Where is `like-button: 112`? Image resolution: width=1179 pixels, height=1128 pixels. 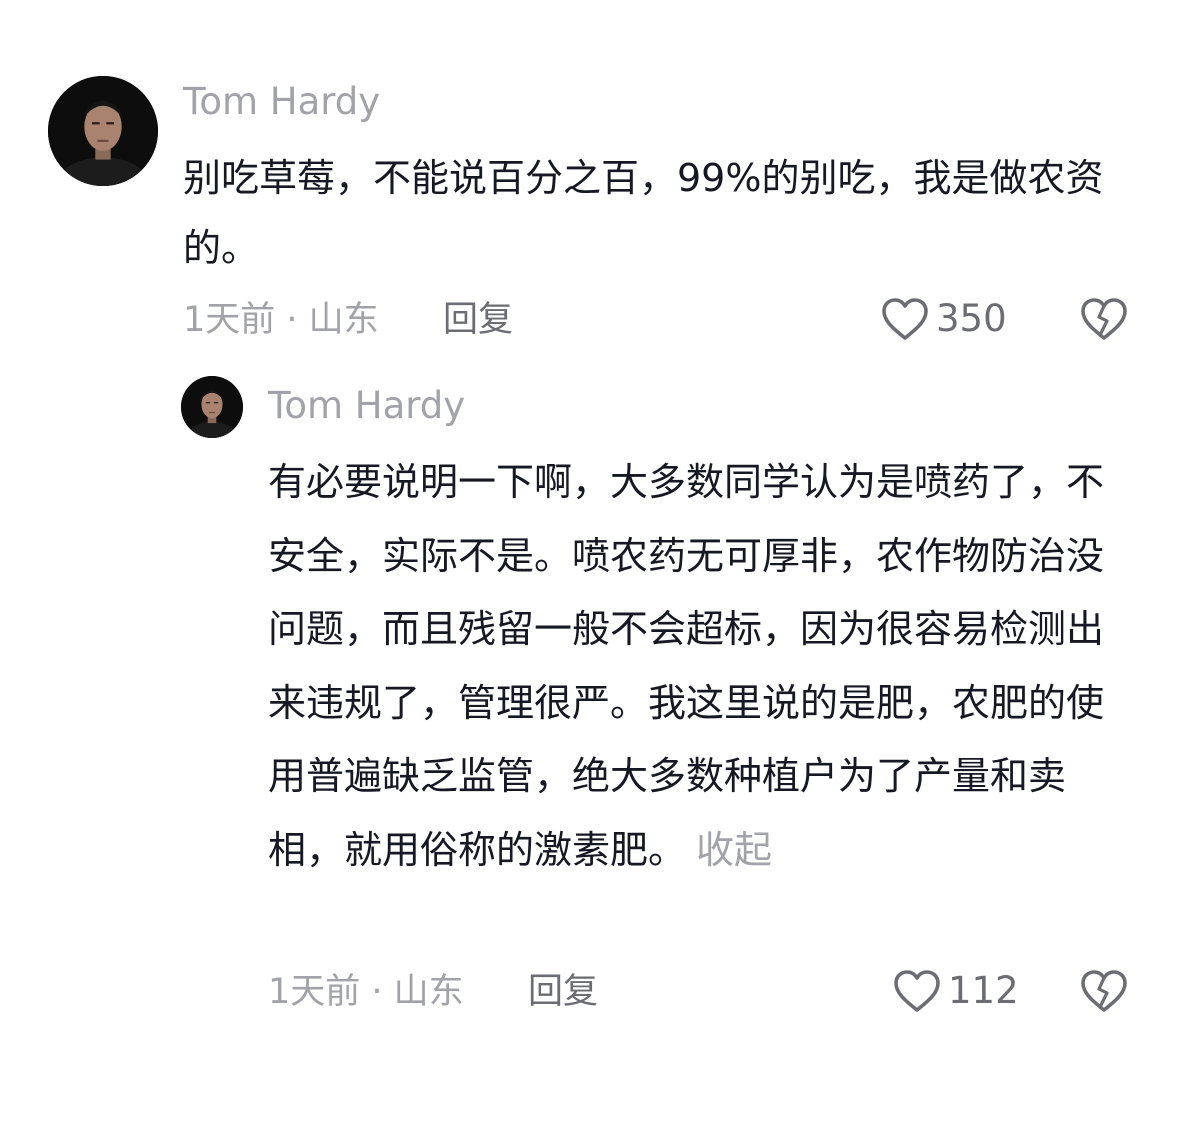 like-button: 112 is located at coordinates (955, 991).